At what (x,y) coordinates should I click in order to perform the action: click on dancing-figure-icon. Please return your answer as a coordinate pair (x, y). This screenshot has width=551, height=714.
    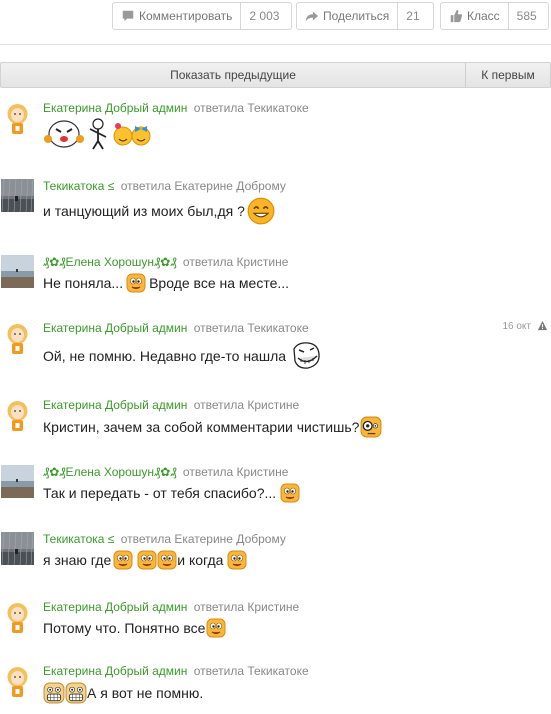
    Looking at the image, I should click on (98, 134).